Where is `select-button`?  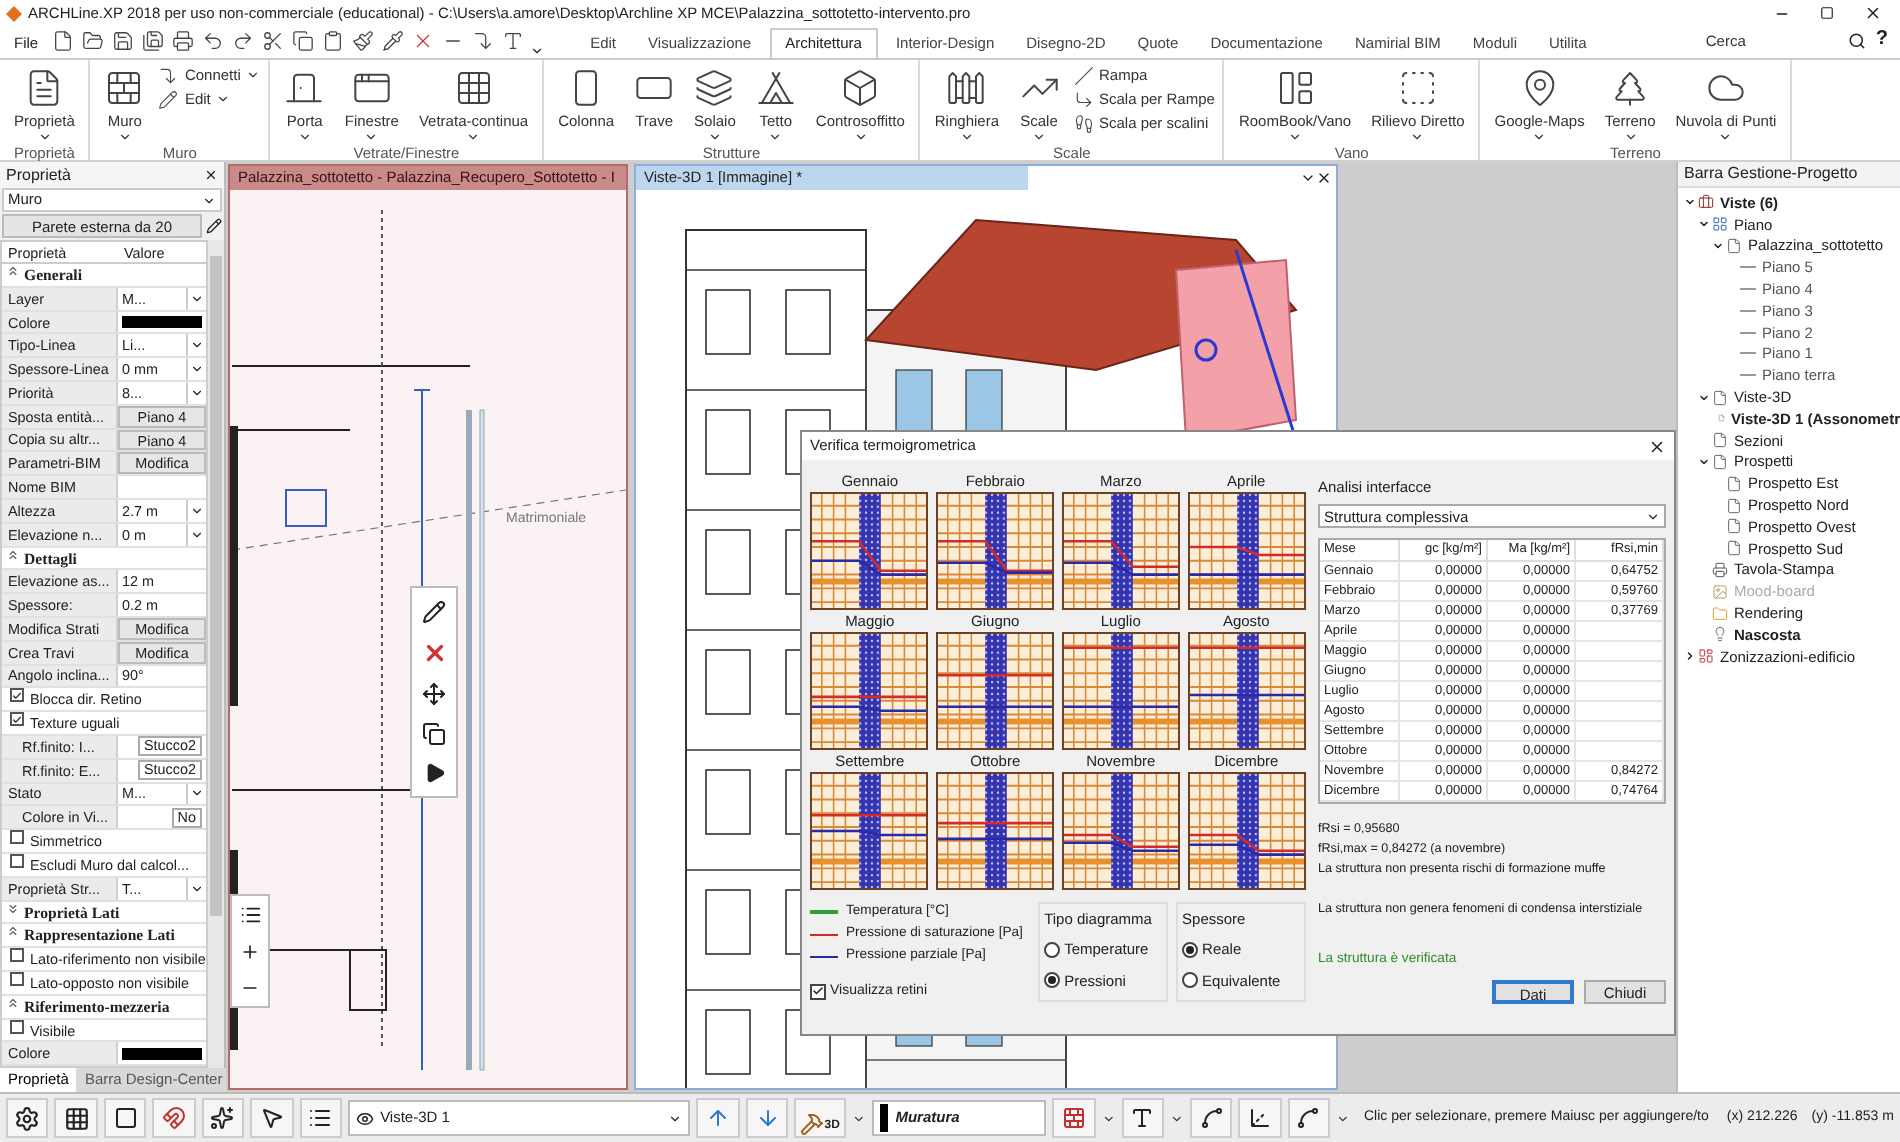 select-button is located at coordinates (272, 1118).